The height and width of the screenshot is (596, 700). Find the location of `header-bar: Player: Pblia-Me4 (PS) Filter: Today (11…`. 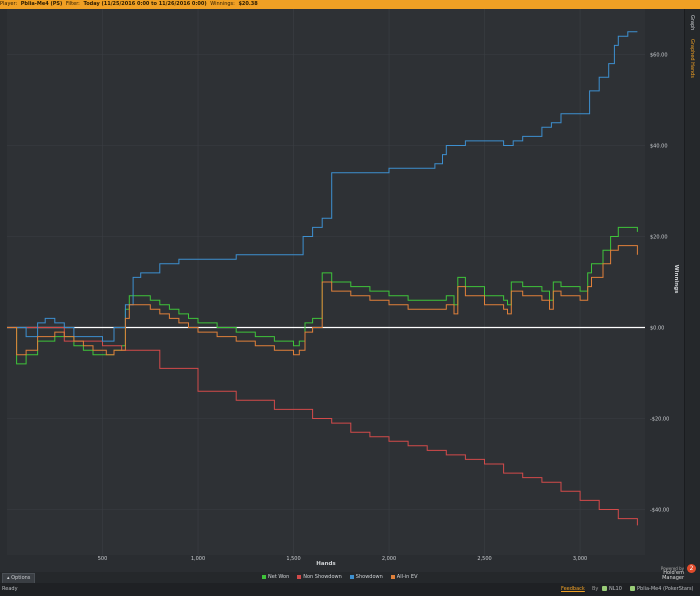

header-bar: Player: Pblia-Me4 (PS) Filter: Today (11… is located at coordinates (350, 4).